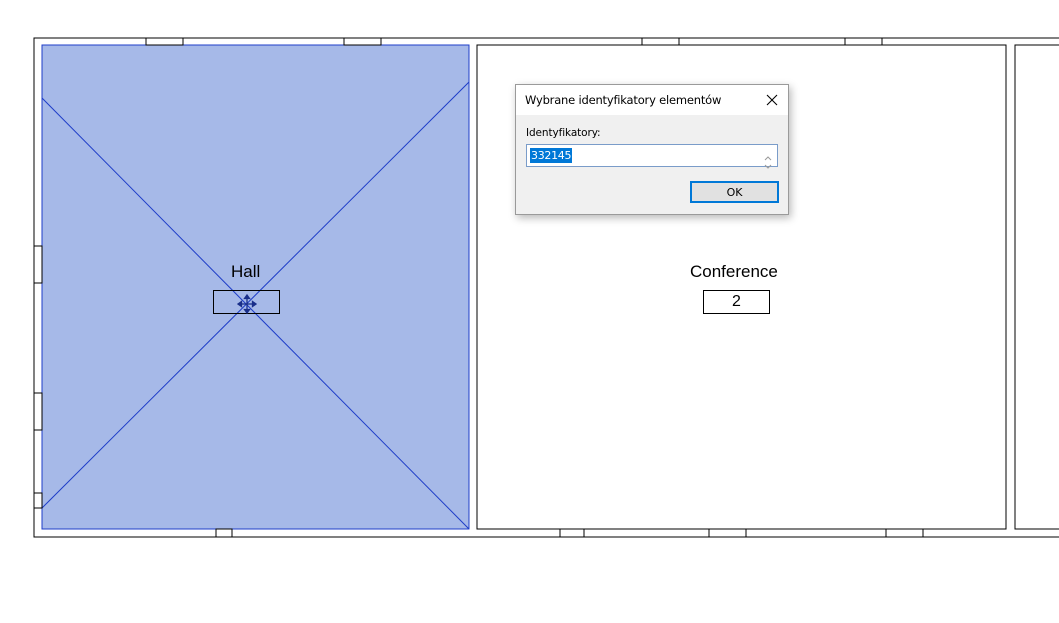  I want to click on room-conference-number: 2, so click(736, 301).